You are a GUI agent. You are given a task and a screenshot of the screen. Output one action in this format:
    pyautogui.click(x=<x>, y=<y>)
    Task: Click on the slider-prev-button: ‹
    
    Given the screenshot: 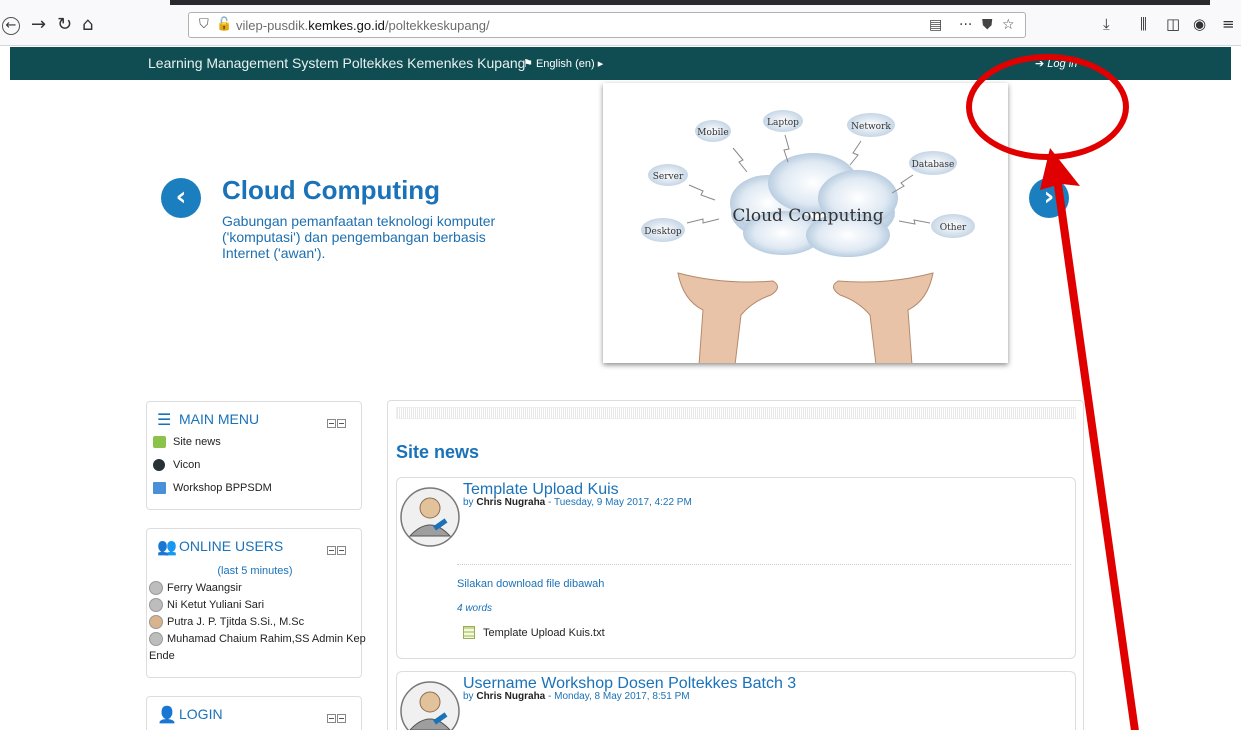 What is the action you would take?
    pyautogui.click(x=181, y=198)
    